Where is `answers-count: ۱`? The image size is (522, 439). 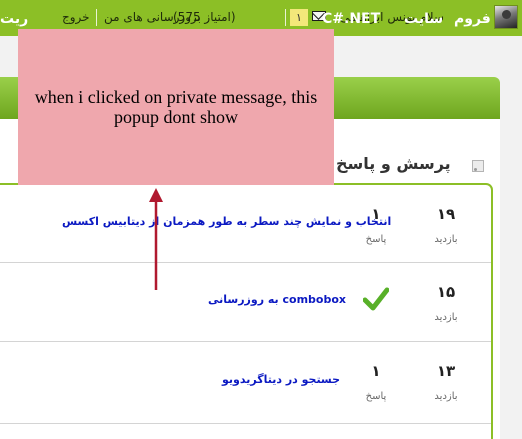 answers-count: ۱ is located at coordinates (376, 371).